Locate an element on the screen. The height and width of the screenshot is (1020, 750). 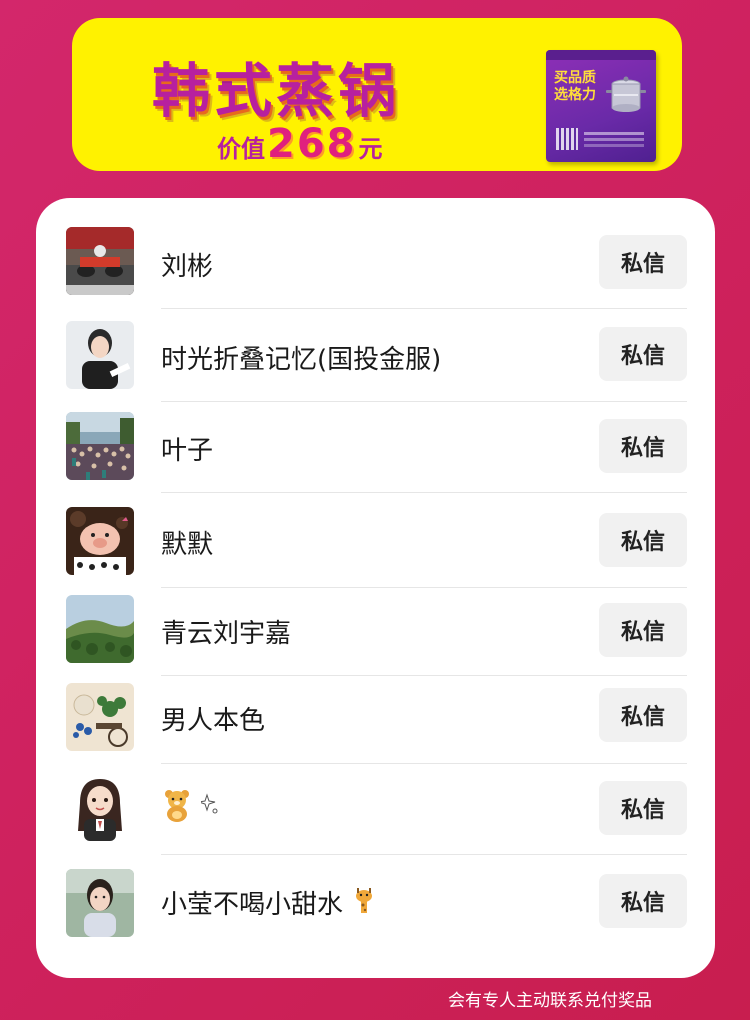
crowd-photo is located at coordinates (100, 446).